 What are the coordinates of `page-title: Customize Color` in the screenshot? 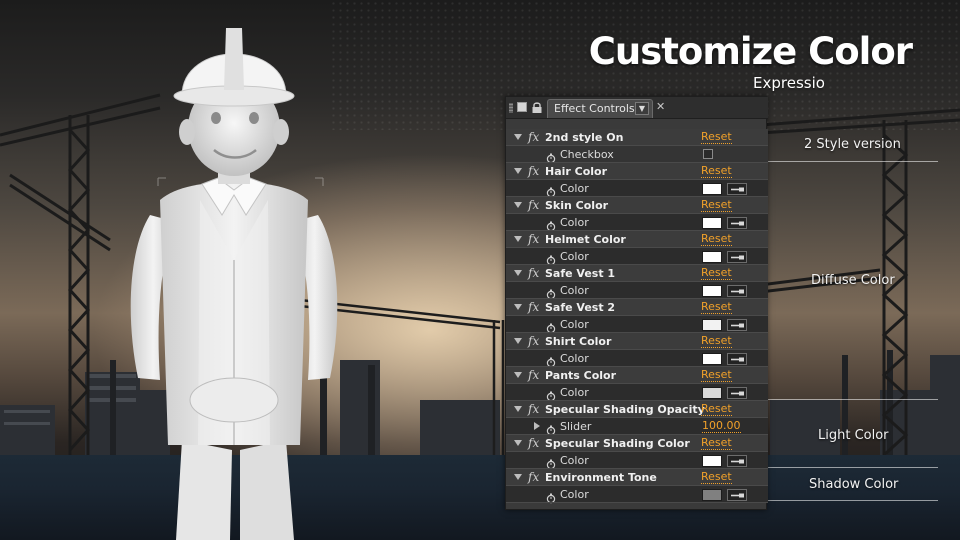 It's located at (750, 51).